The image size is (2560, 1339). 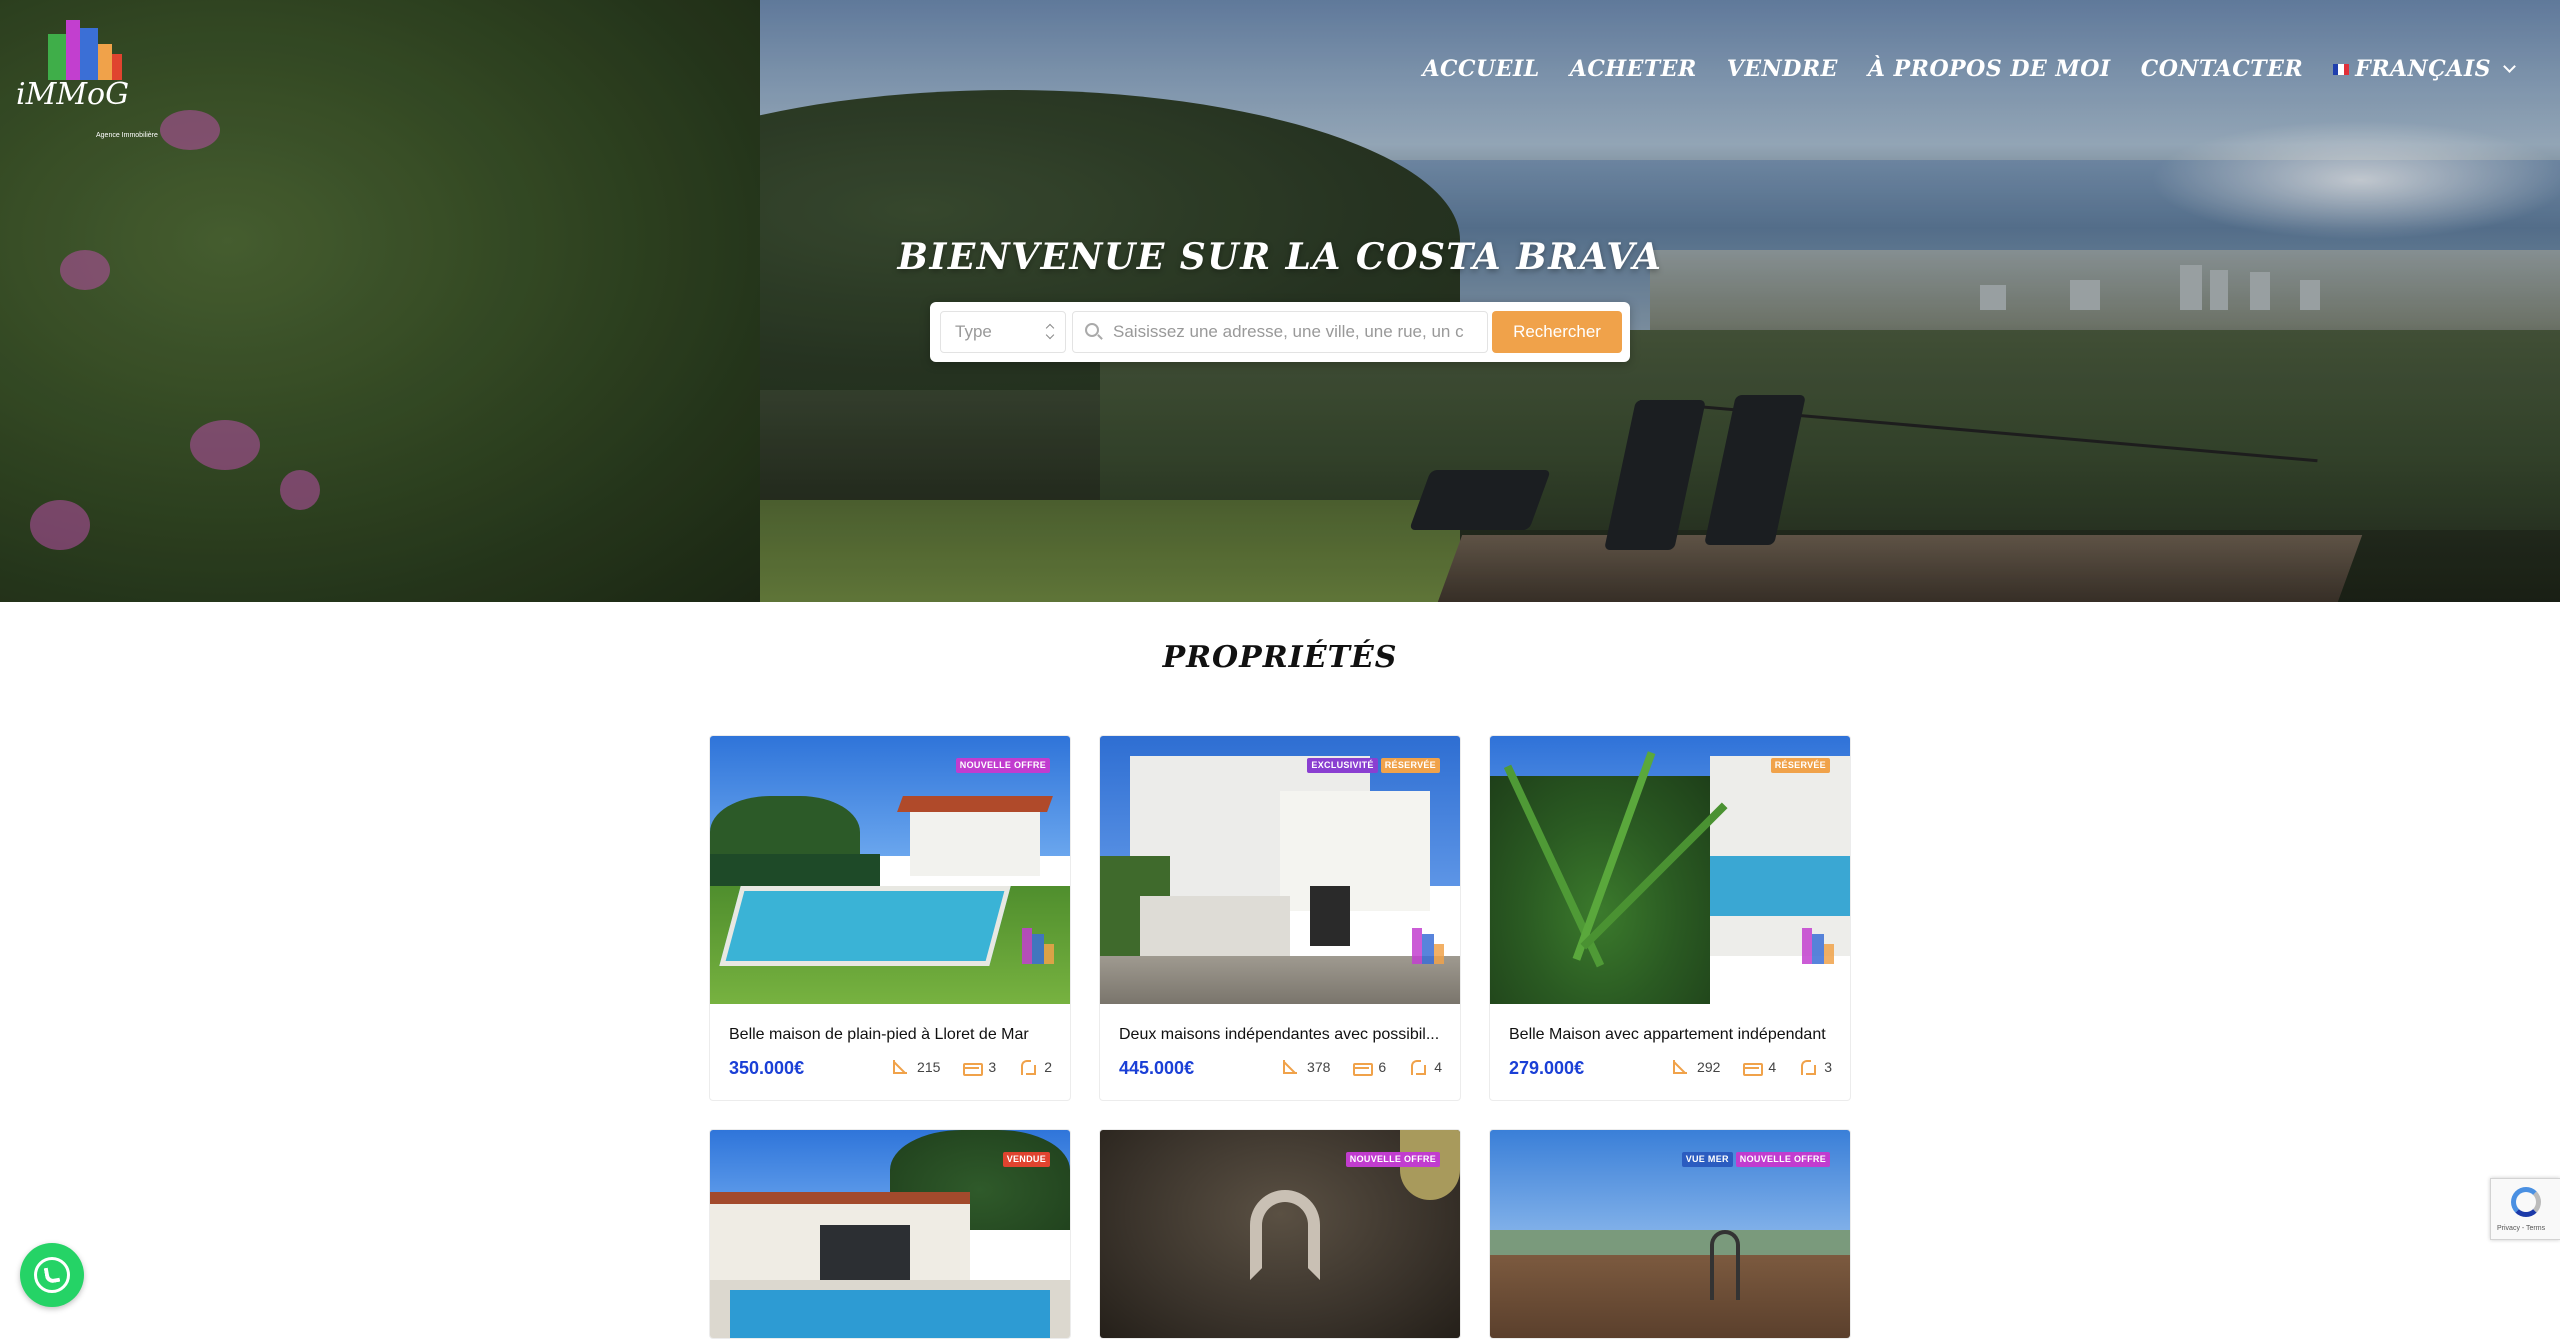 What do you see at coordinates (992, 1067) in the screenshot?
I see `bedrooms-value: 3` at bounding box center [992, 1067].